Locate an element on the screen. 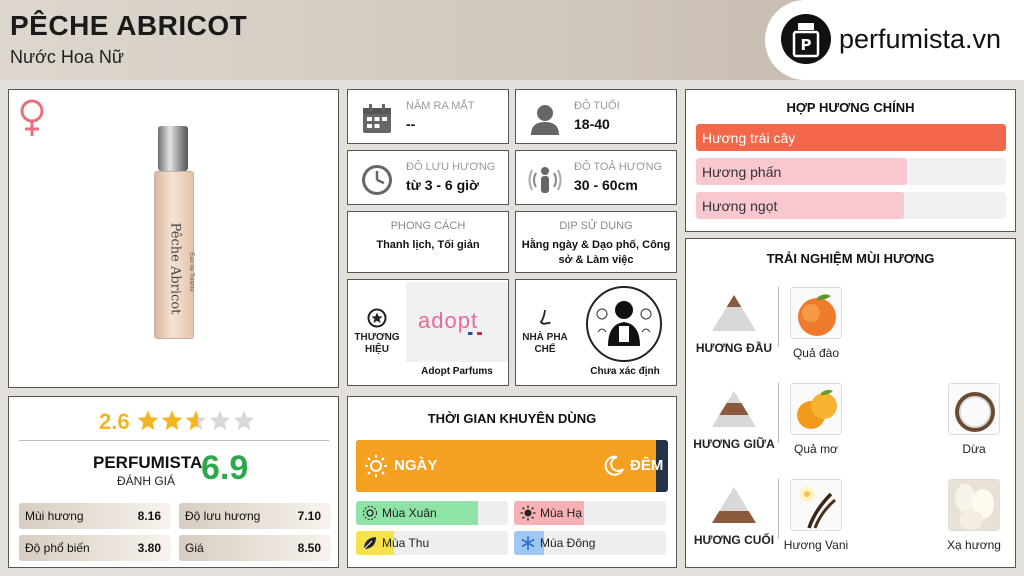 This screenshot has height=576, width=1024. notes-title: TRẢI NGHIỆM MÙI HƯƠNG is located at coordinates (850, 258).